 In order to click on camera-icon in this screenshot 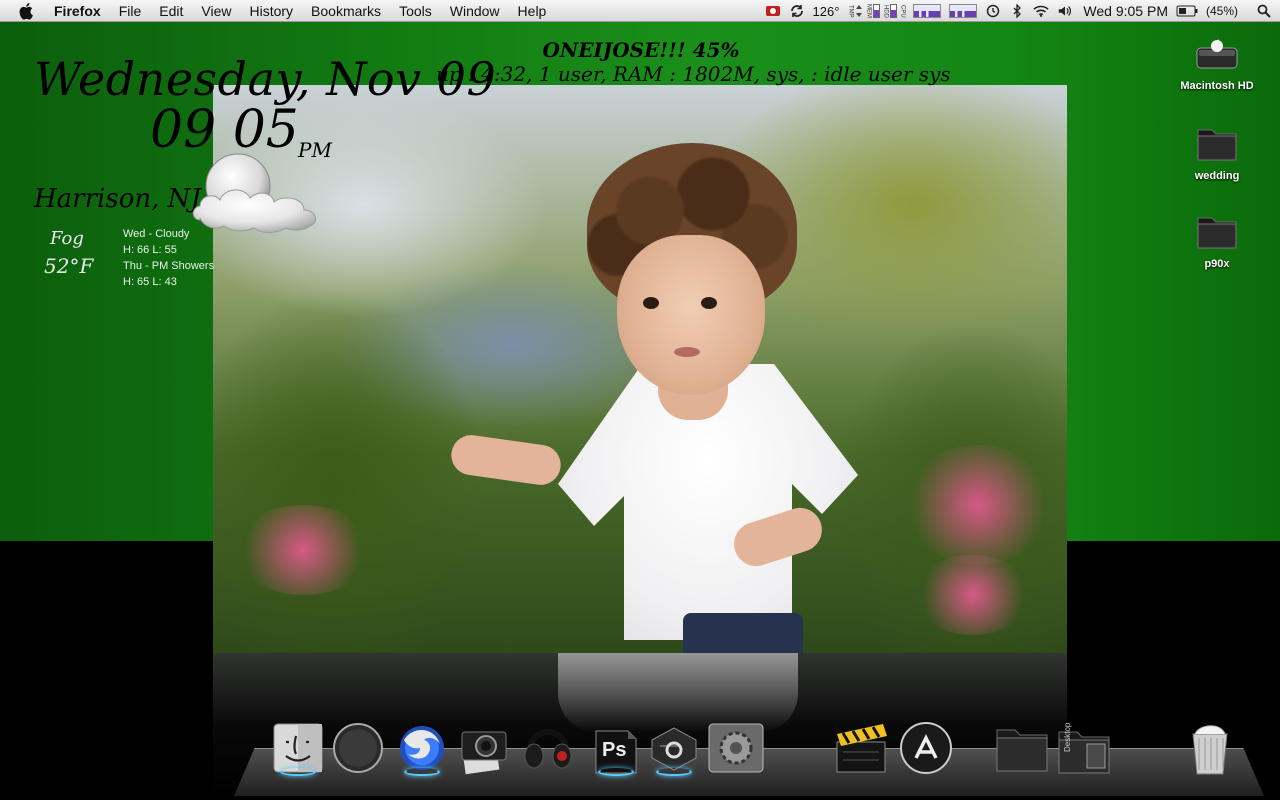, I will do `click(484, 750)`.